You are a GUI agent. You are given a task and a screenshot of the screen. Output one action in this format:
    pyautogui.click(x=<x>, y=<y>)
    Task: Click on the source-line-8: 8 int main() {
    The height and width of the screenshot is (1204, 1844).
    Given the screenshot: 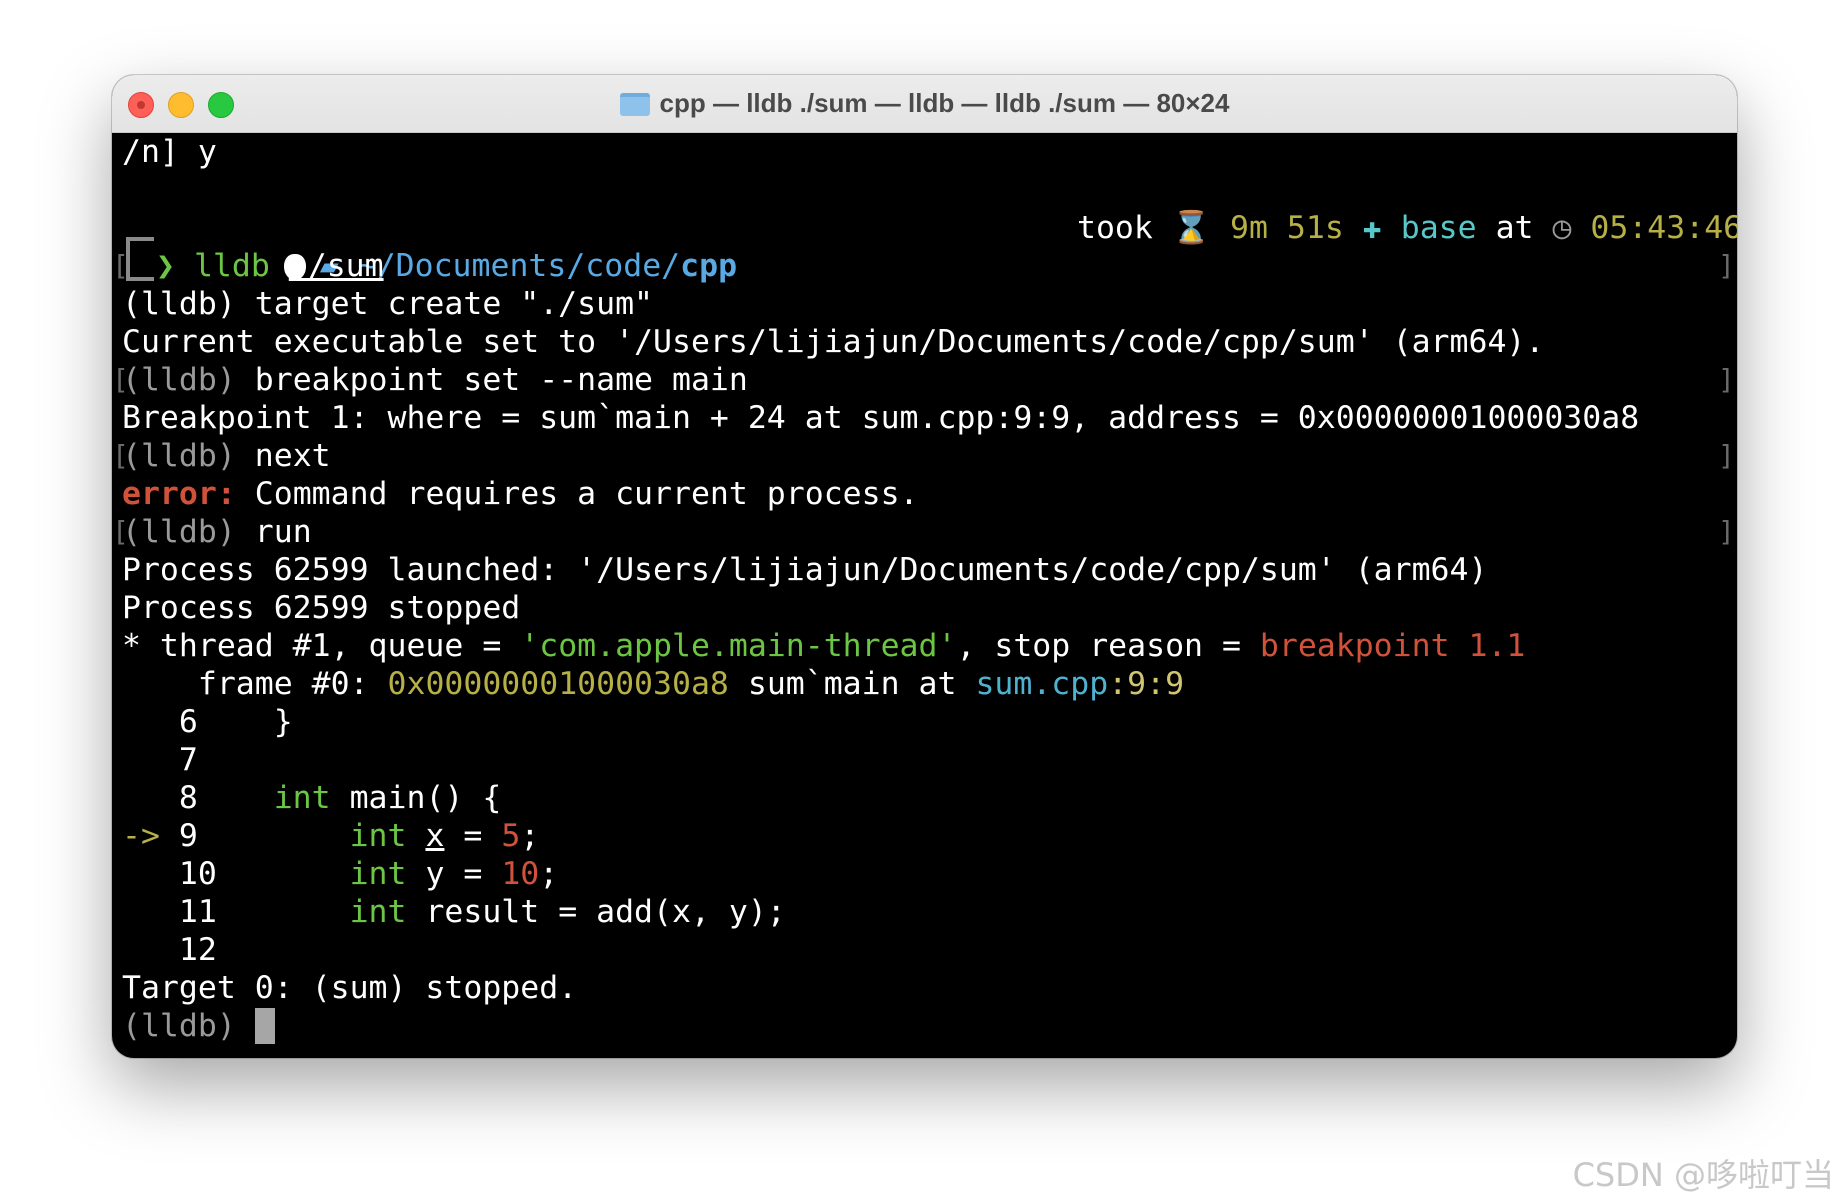 What is the action you would take?
    pyautogui.click(x=311, y=798)
    